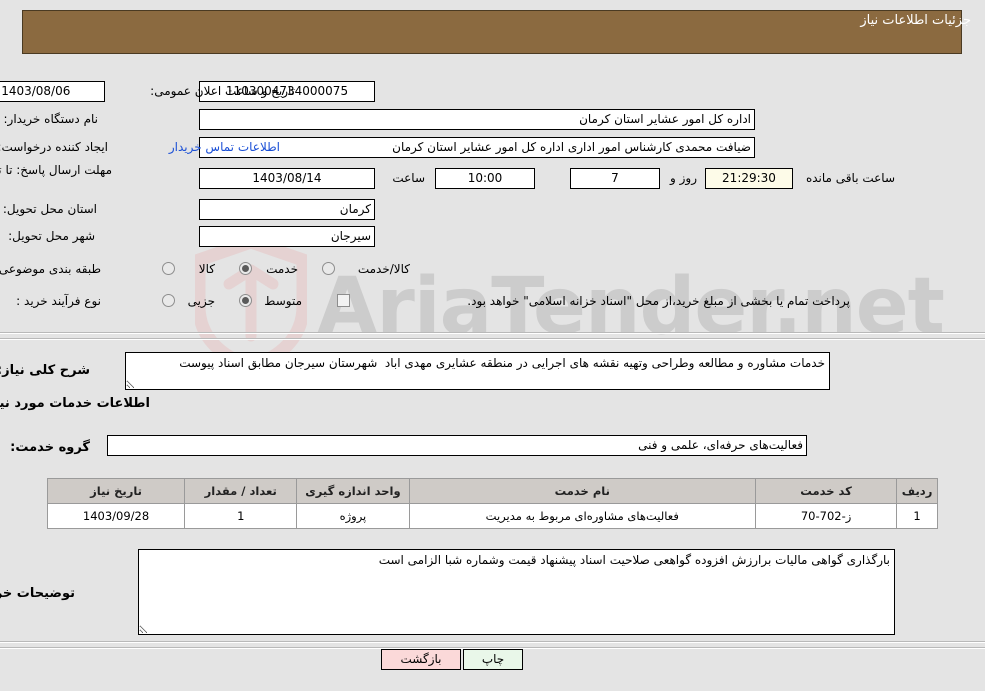 The height and width of the screenshot is (691, 985). I want to click on cell-unit: پروژه, so click(353, 516).